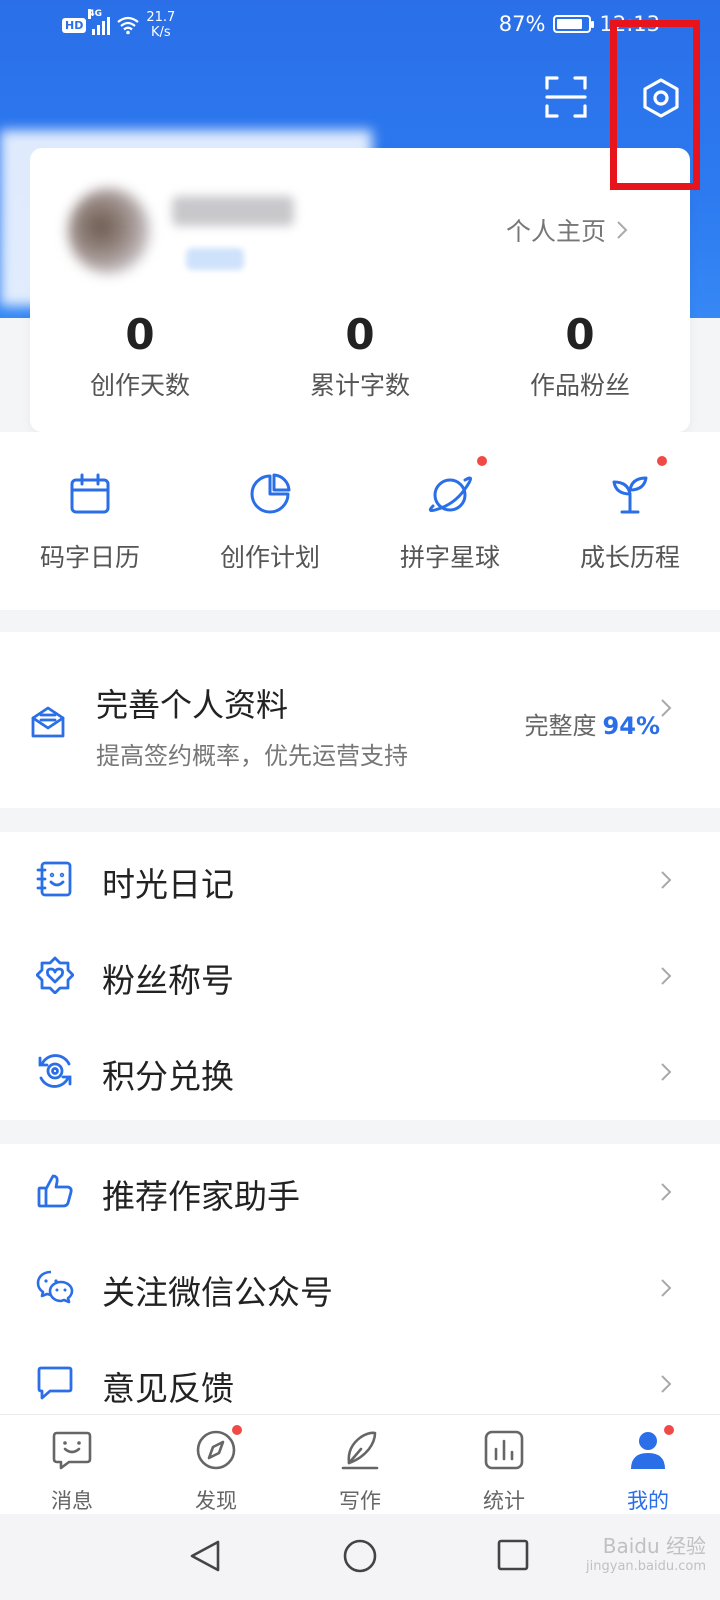  I want to click on stat-total-words: 0 累计字数, so click(360, 356).